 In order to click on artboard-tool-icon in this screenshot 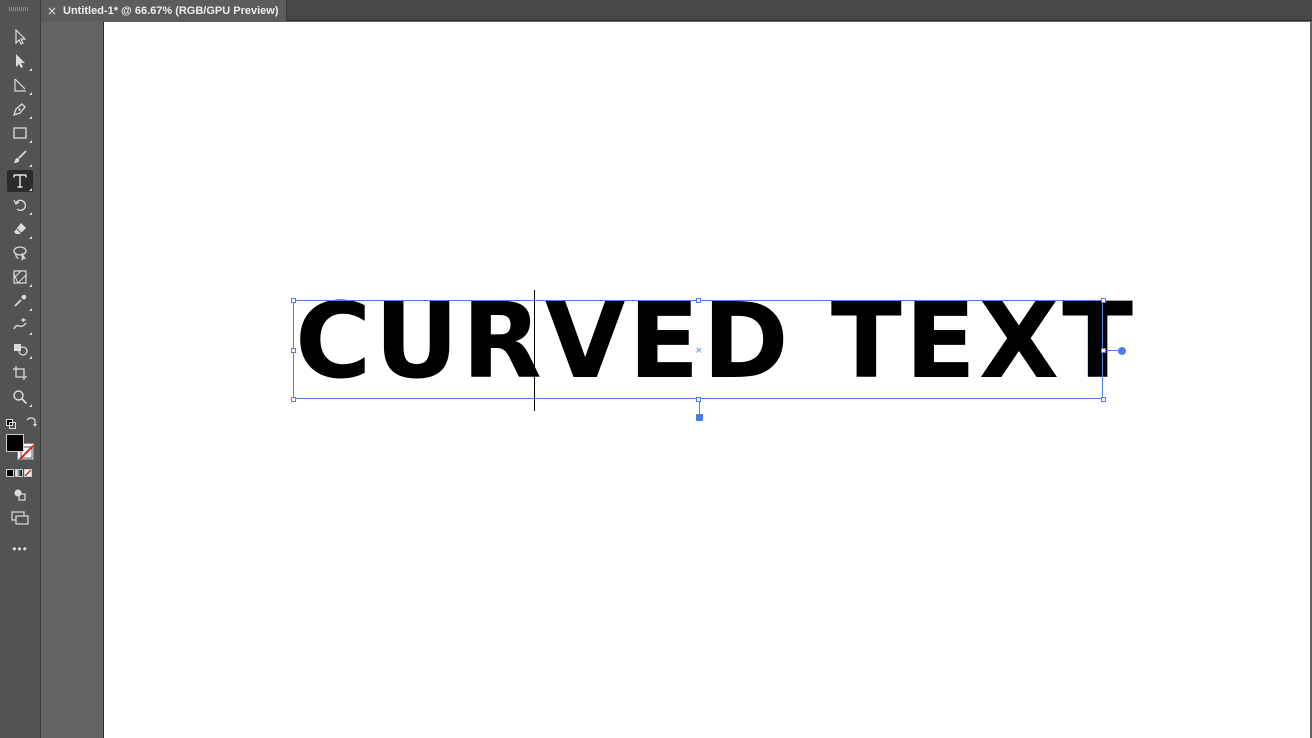, I will do `click(20, 373)`.